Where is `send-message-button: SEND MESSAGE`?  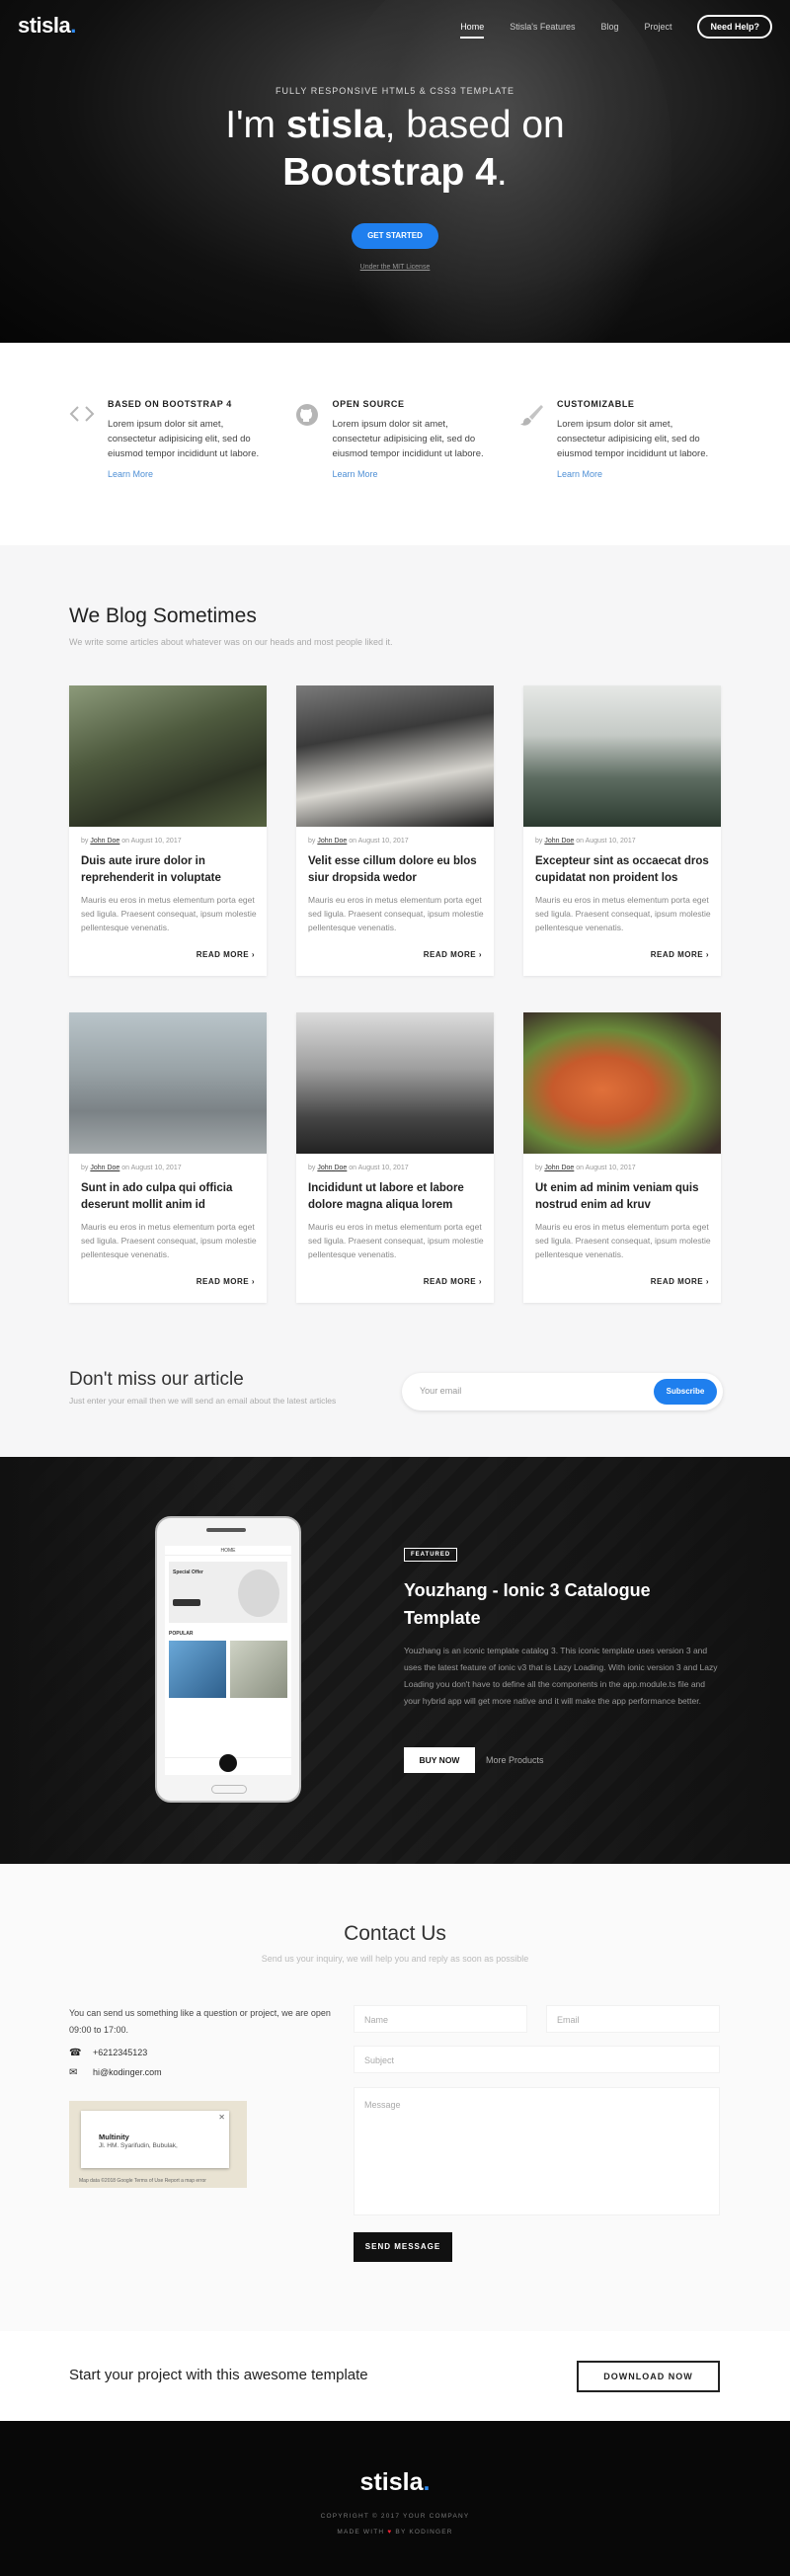
send-message-button: SEND MESSAGE is located at coordinates (403, 2247).